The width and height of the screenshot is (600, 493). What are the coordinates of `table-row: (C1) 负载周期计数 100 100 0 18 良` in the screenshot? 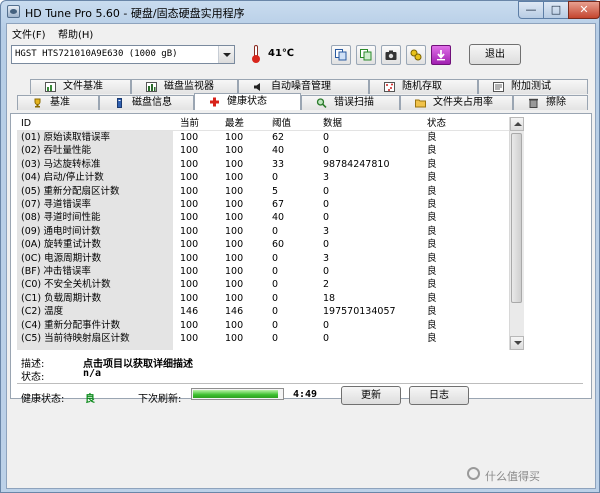 It's located at (263, 298).